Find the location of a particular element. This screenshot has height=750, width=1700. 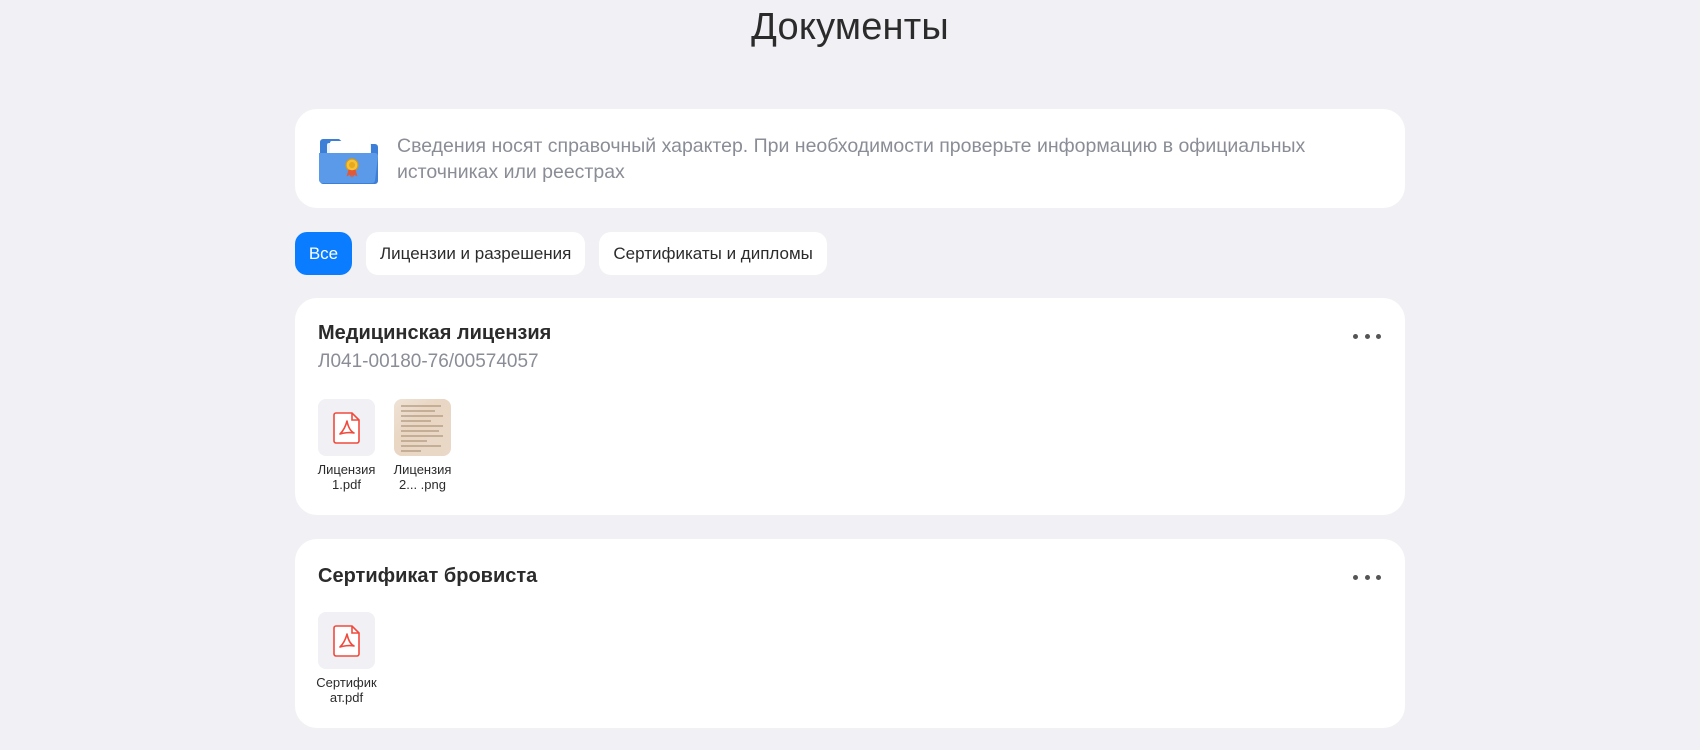

file-name: Сертификат.pdf is located at coordinates (346, 690).